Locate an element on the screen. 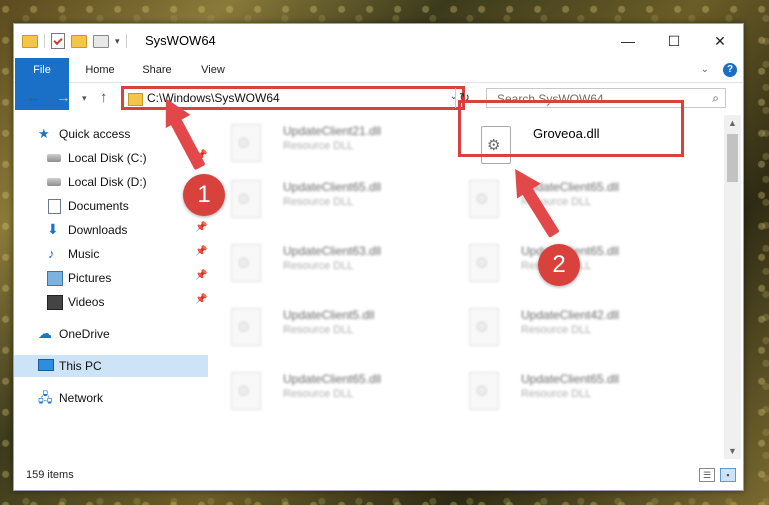 The width and height of the screenshot is (769, 505). nav-item-music: ♪ Music 📌 is located at coordinates (111, 254).